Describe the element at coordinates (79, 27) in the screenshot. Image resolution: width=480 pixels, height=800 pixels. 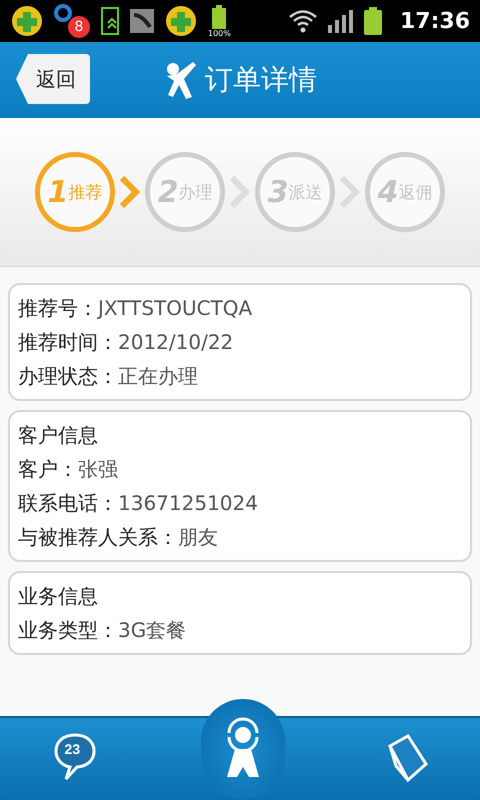
I see `notification-badge: 8` at that location.